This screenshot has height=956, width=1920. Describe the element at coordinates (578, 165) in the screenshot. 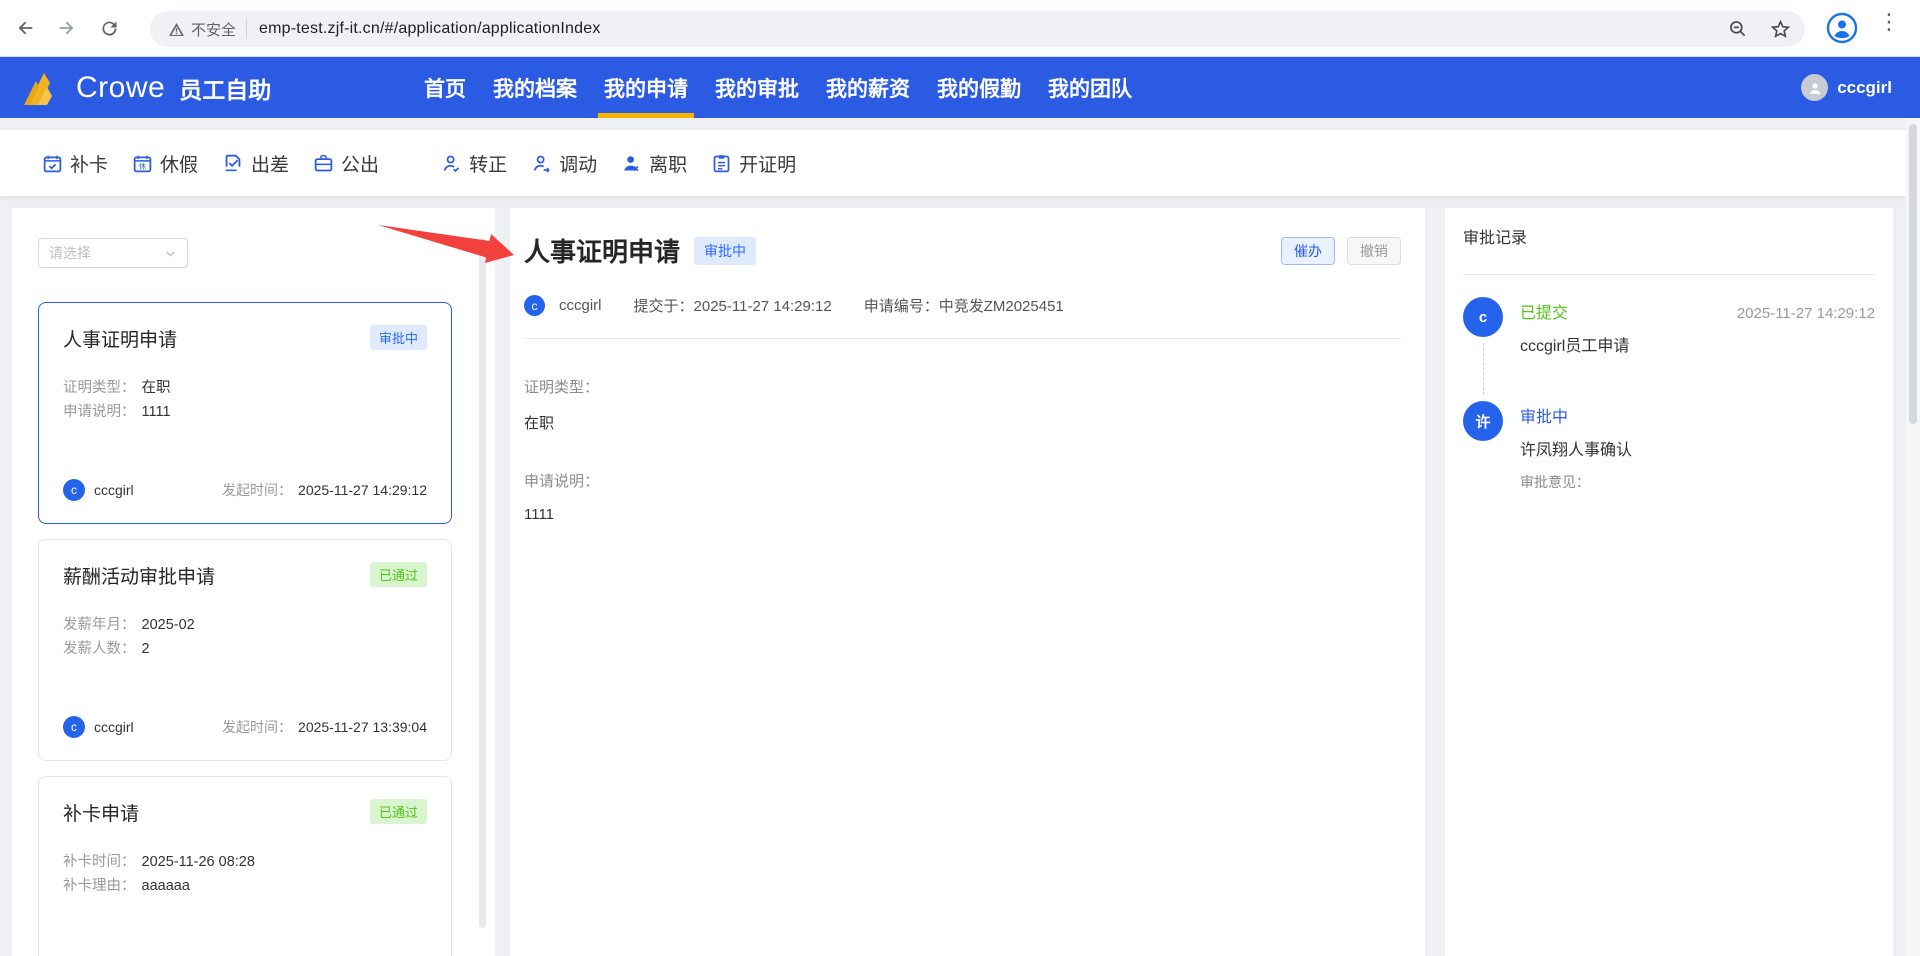

I see `quick-action-label: 调动` at that location.